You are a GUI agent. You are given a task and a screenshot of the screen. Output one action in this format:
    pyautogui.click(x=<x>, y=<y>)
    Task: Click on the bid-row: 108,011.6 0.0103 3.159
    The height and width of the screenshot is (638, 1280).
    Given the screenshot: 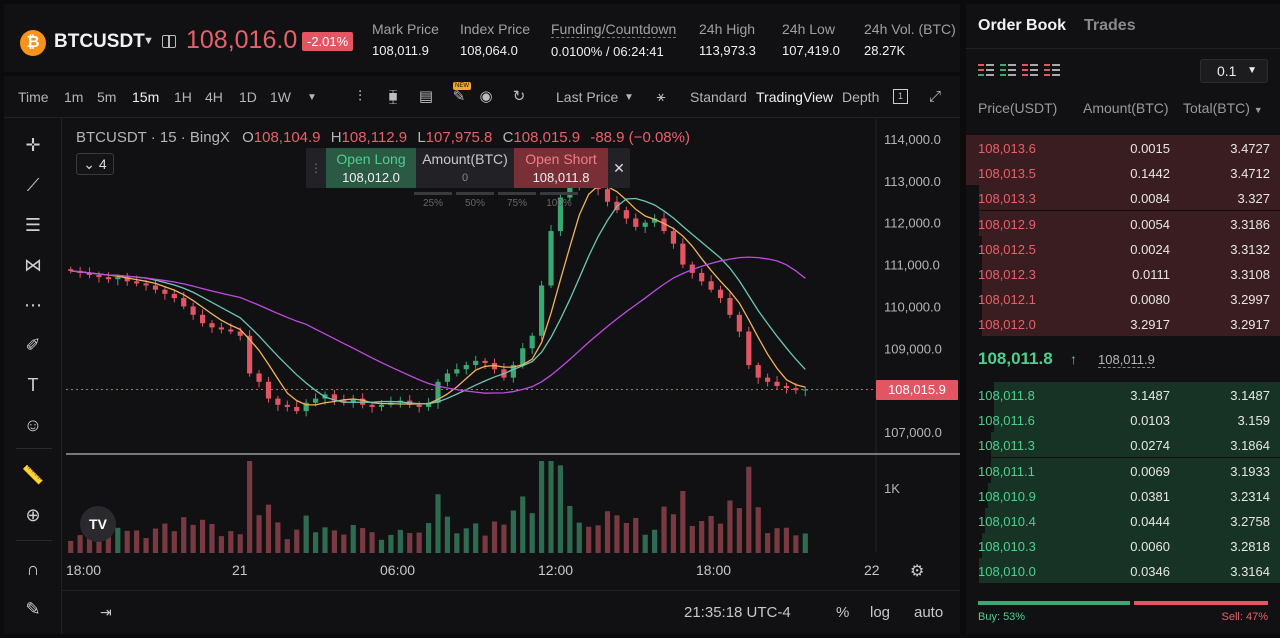 What is the action you would take?
    pyautogui.click(x=1123, y=420)
    